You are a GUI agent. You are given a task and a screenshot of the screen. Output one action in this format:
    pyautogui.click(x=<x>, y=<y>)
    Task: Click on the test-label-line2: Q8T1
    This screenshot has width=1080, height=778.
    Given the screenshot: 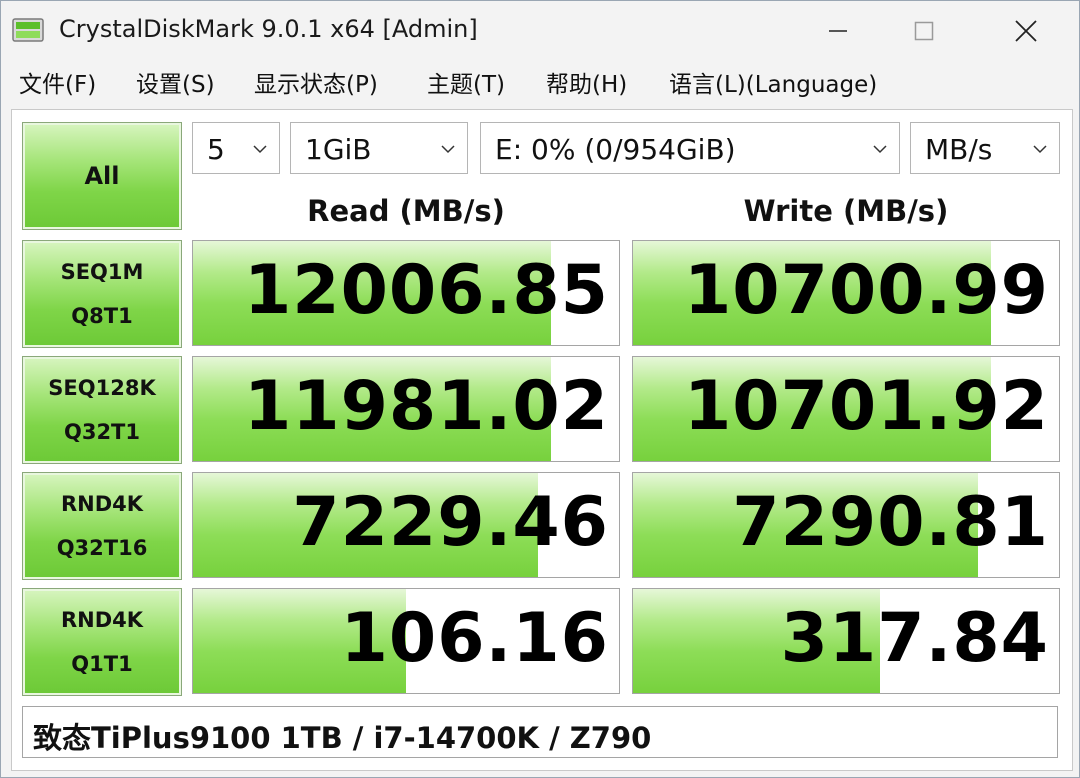 What is the action you would take?
    pyautogui.click(x=102, y=316)
    